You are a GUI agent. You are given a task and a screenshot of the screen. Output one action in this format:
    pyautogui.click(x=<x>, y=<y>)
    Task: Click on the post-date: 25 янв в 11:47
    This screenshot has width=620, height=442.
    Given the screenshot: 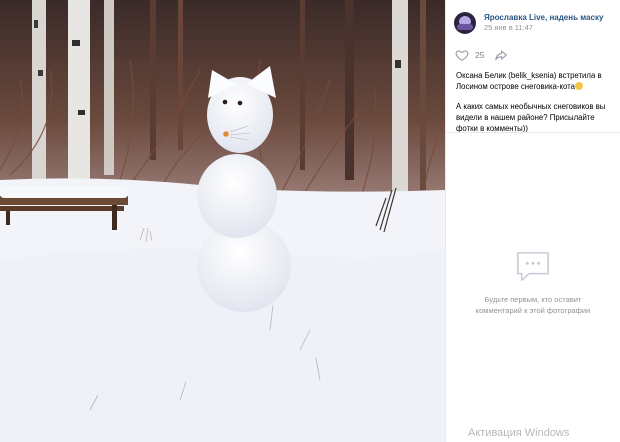 What is the action you would take?
    pyautogui.click(x=543, y=28)
    